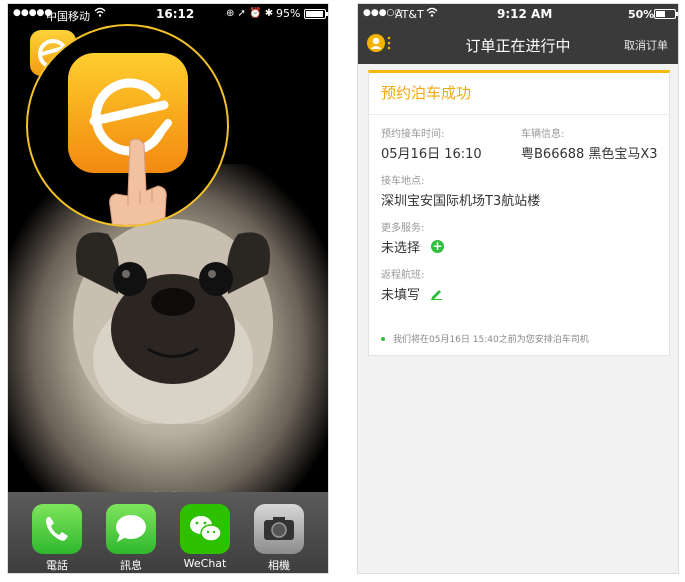 The height and width of the screenshot is (582, 685). Describe the element at coordinates (383, 339) in the screenshot. I see `note-bullet-icon` at that location.